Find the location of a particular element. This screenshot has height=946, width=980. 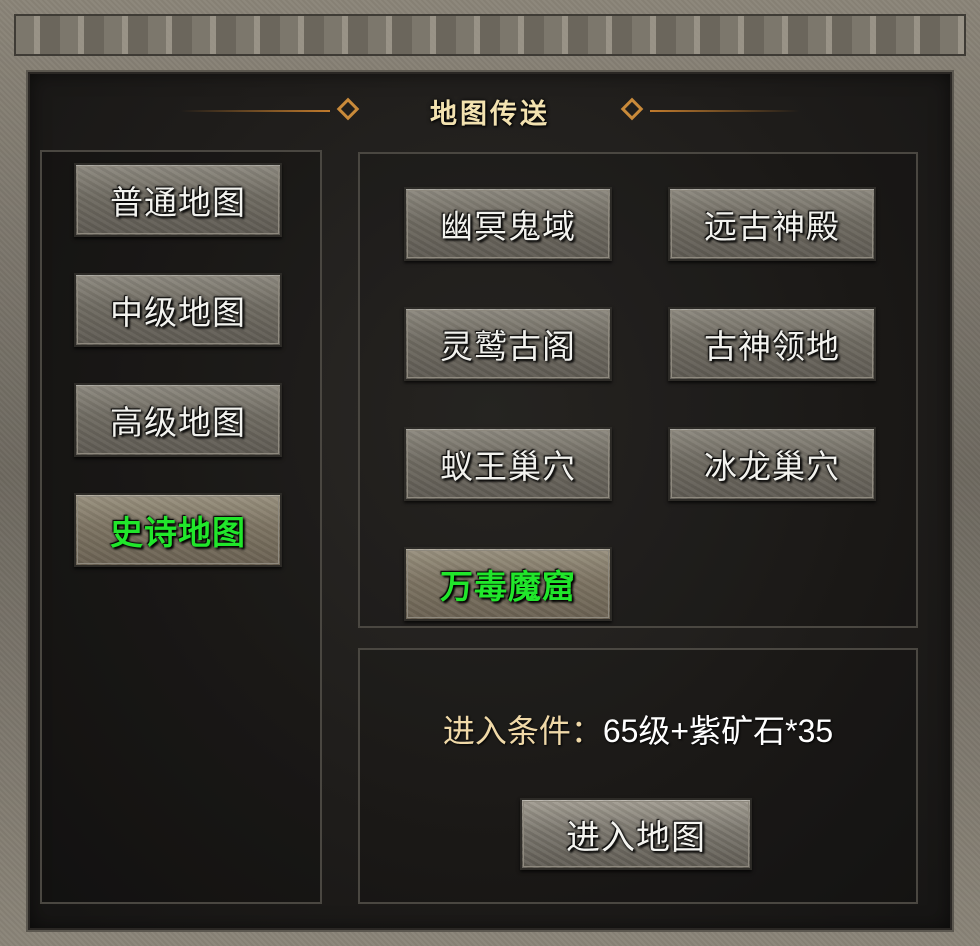

entry-requirement: 进入条件：65级+紫矿石*35 is located at coordinates (638, 729).